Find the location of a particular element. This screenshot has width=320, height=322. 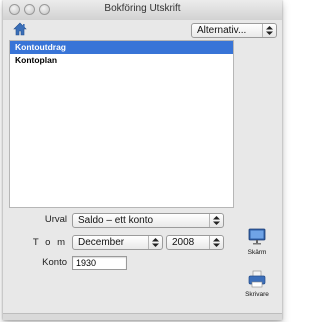

month-popup: December is located at coordinates (117, 242).